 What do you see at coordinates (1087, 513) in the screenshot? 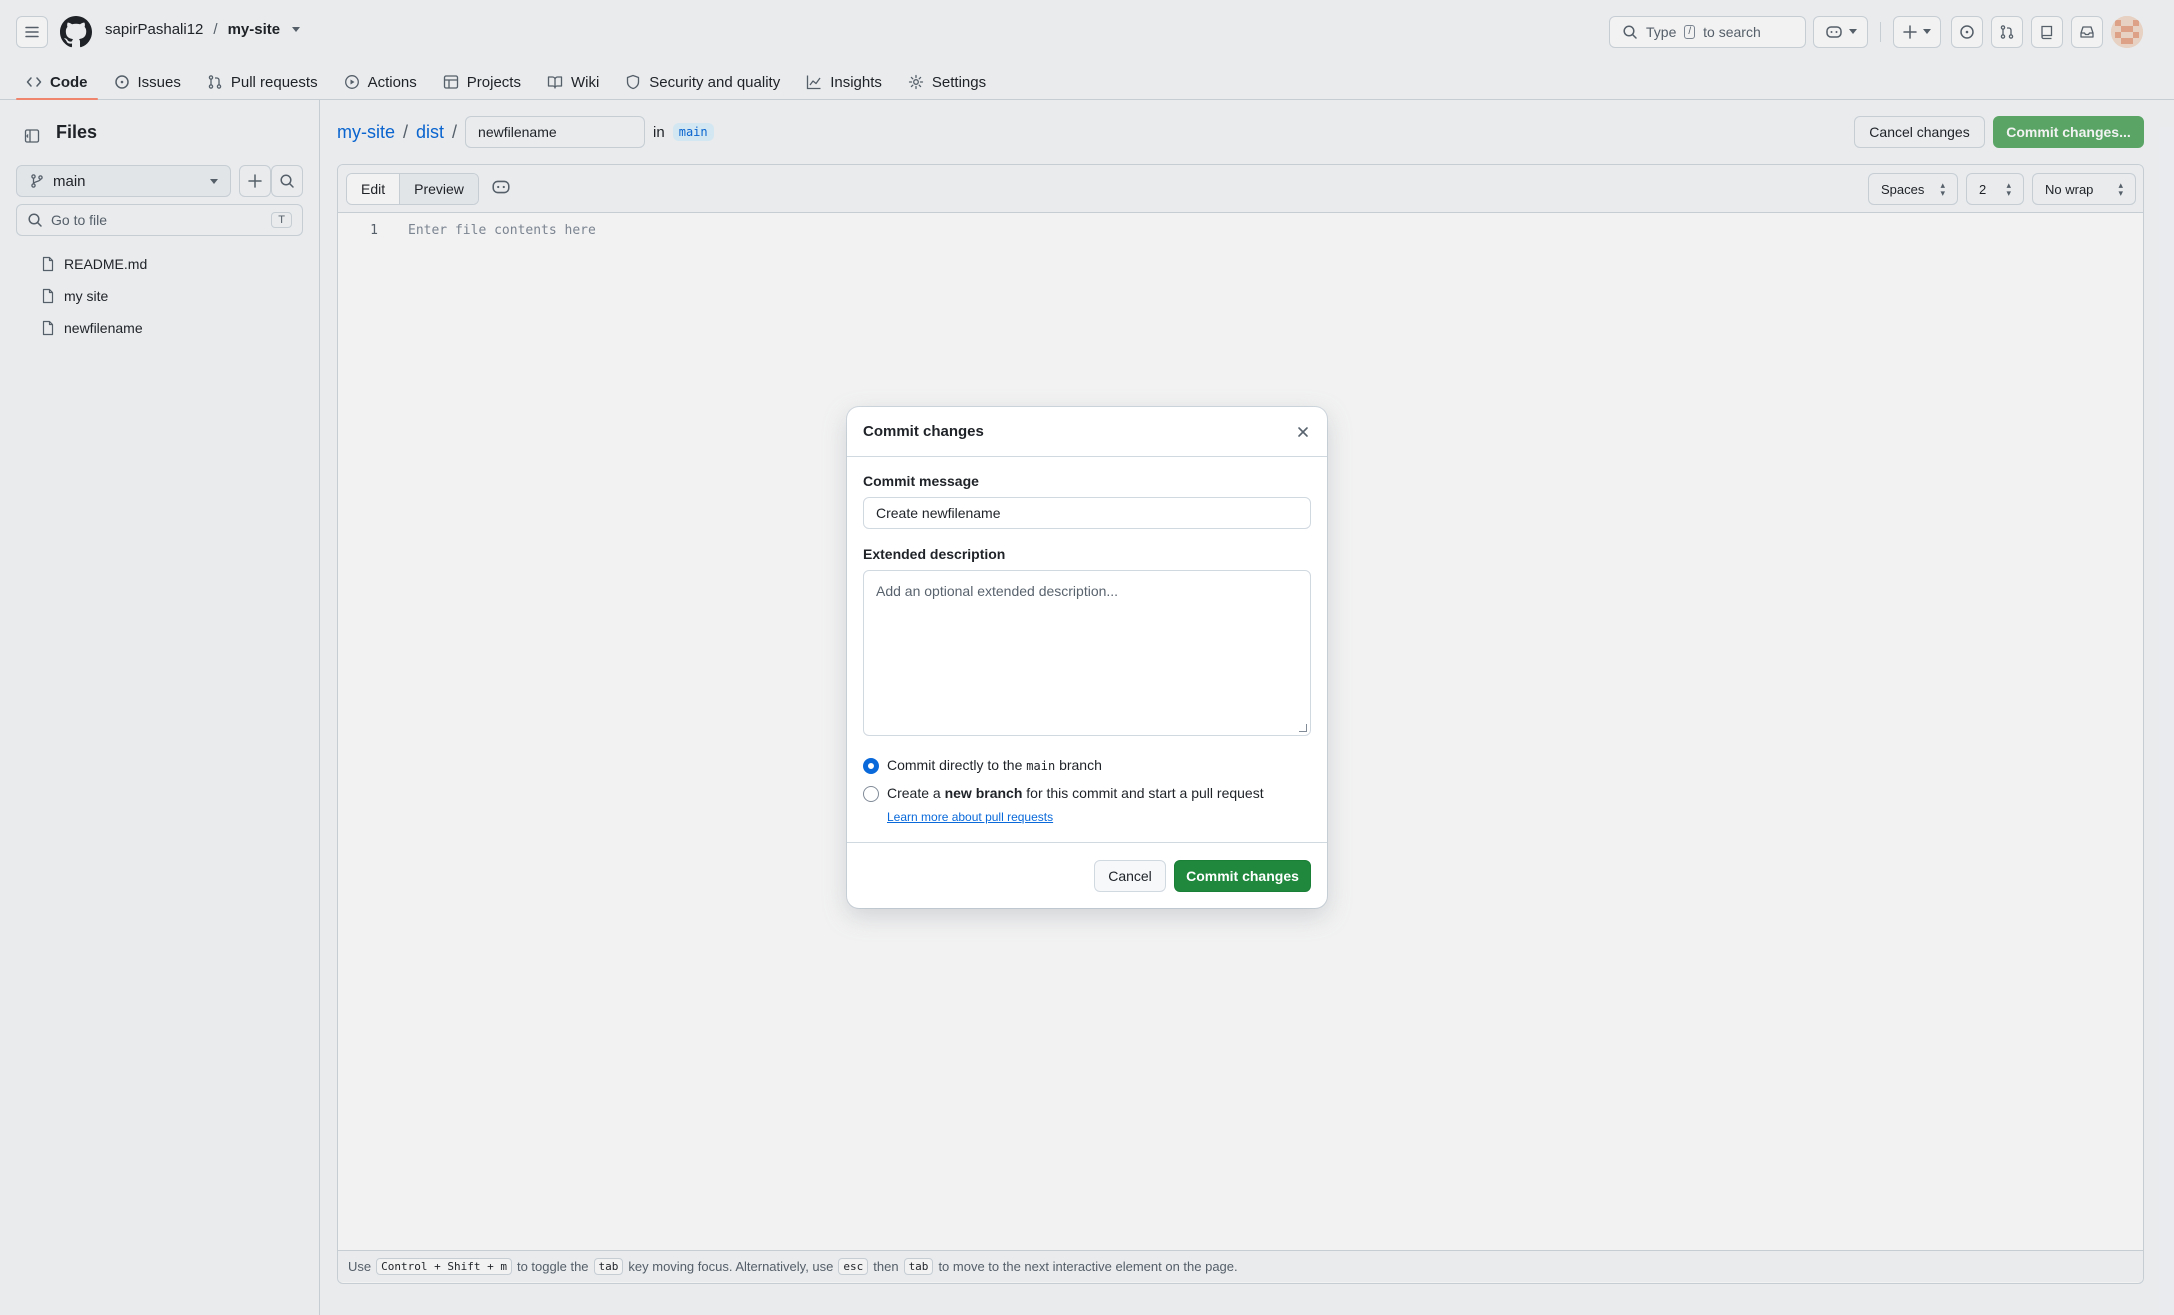
I see `commit-message-input: Create newfilename` at bounding box center [1087, 513].